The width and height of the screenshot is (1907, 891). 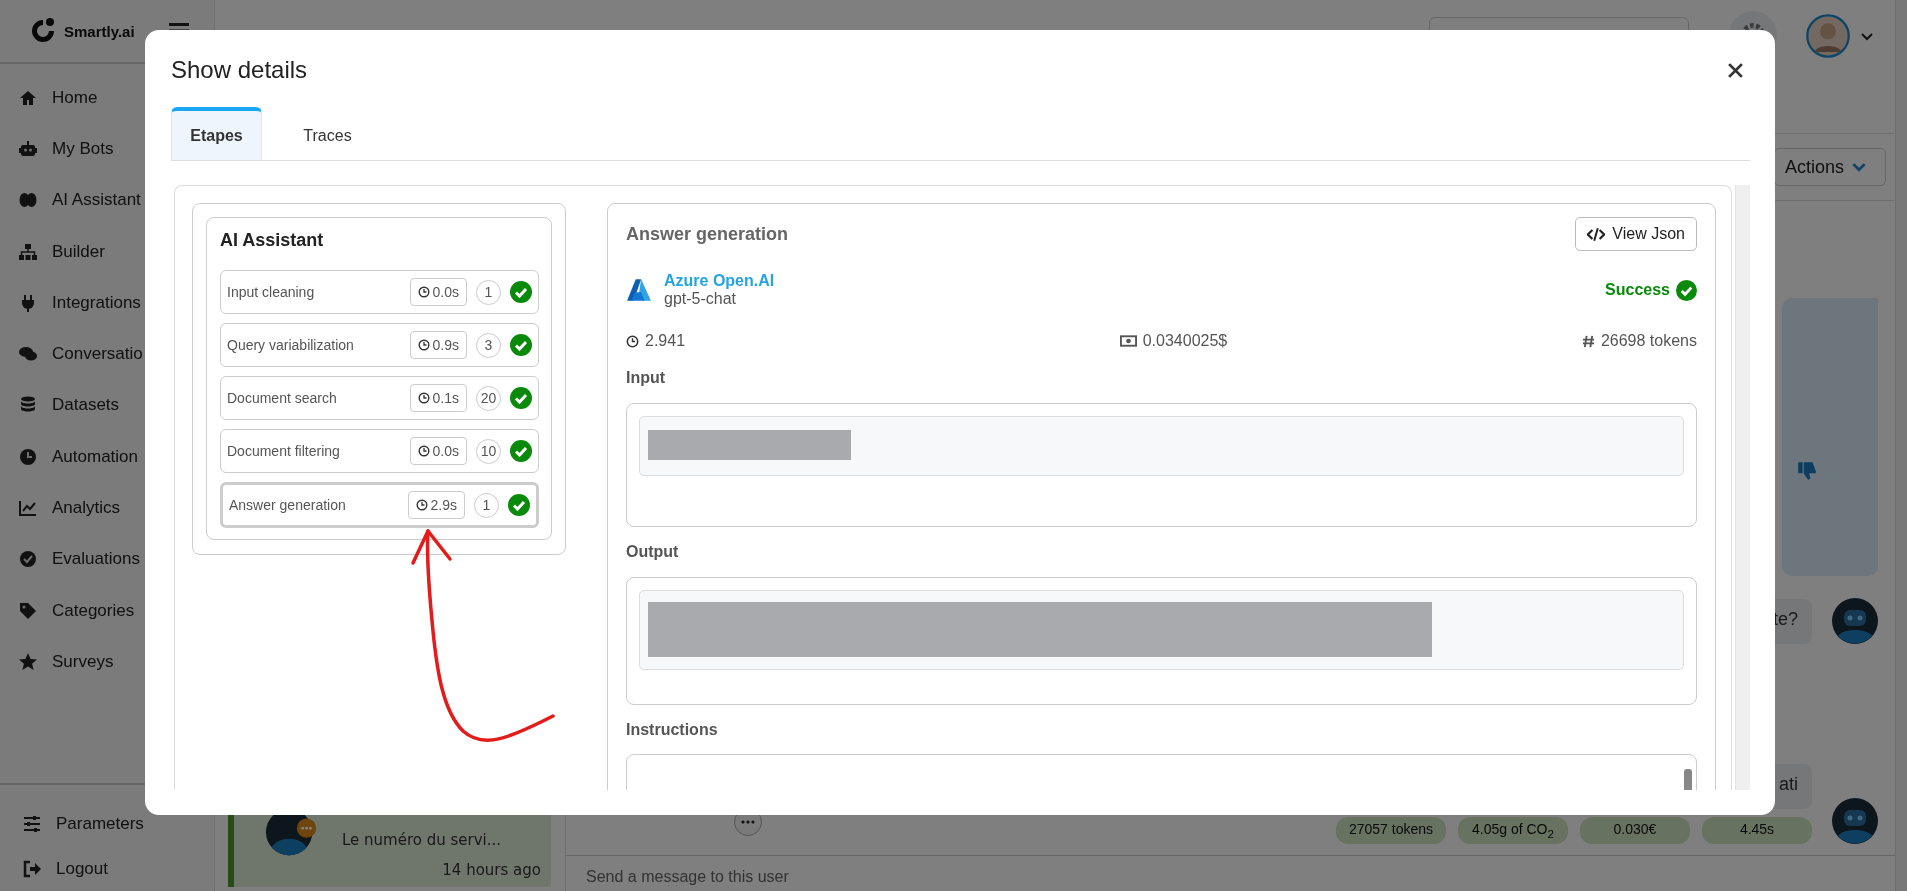 I want to click on sidebar-item: AI Assistant, so click(x=107, y=200).